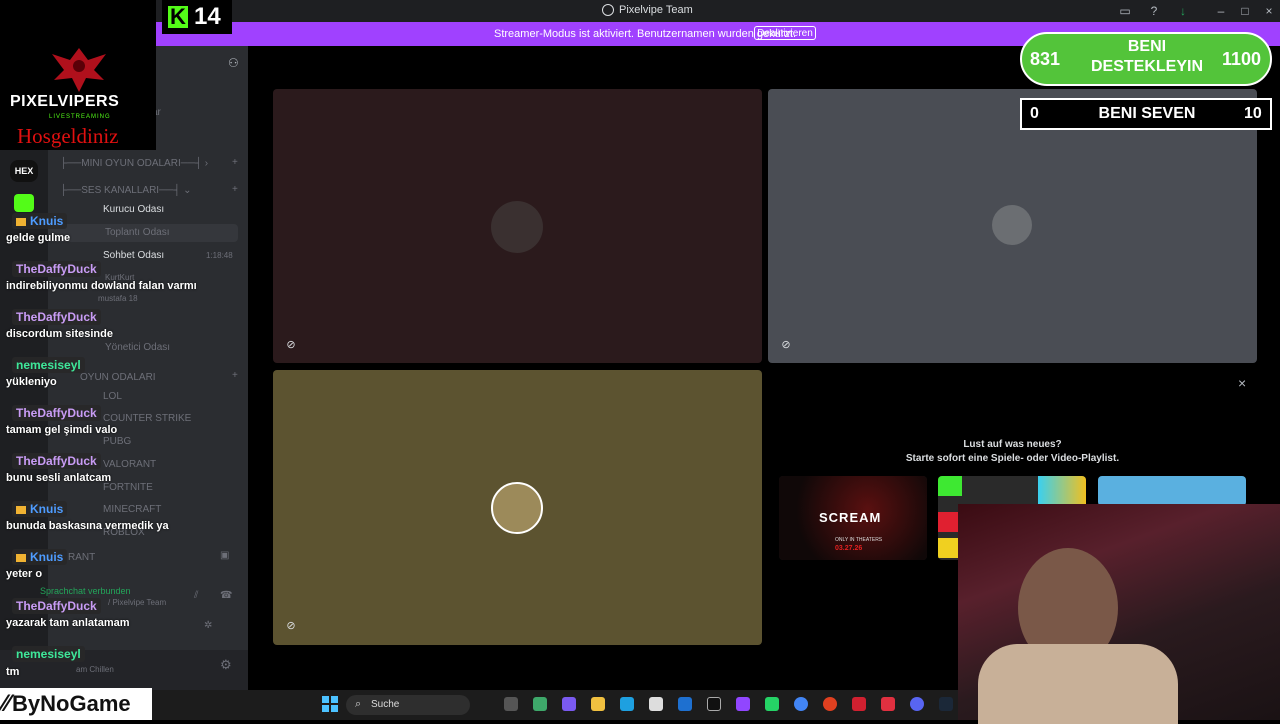  What do you see at coordinates (385, 704) in the screenshot?
I see `search-placeholder: Suche` at bounding box center [385, 704].